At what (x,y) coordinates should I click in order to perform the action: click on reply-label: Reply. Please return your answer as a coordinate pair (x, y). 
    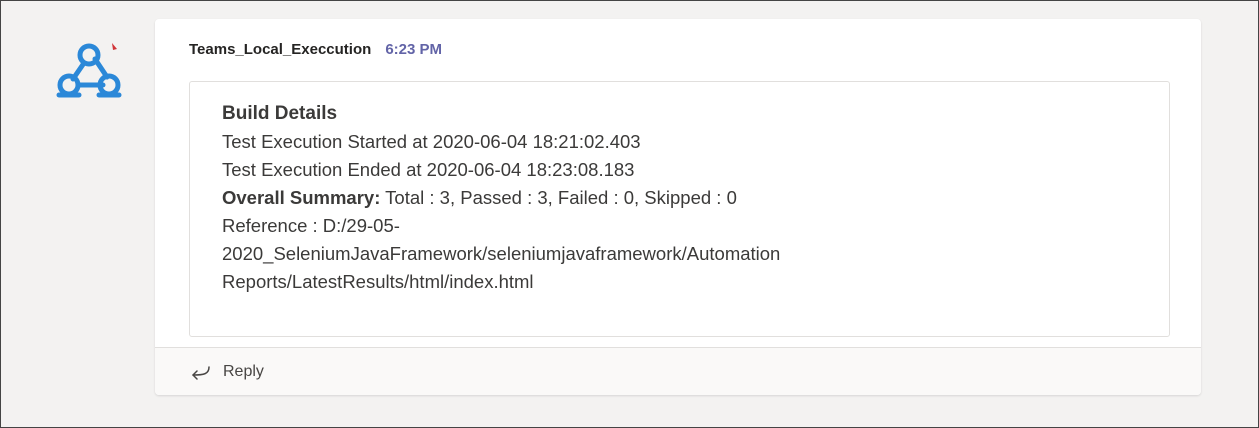
    Looking at the image, I should click on (243, 371).